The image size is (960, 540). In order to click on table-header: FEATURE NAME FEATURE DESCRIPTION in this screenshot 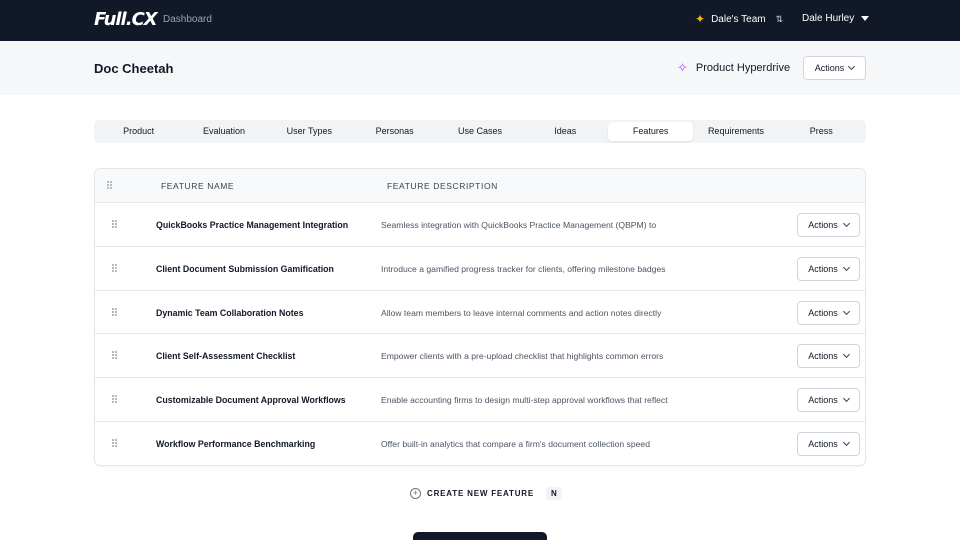, I will do `click(480, 186)`.